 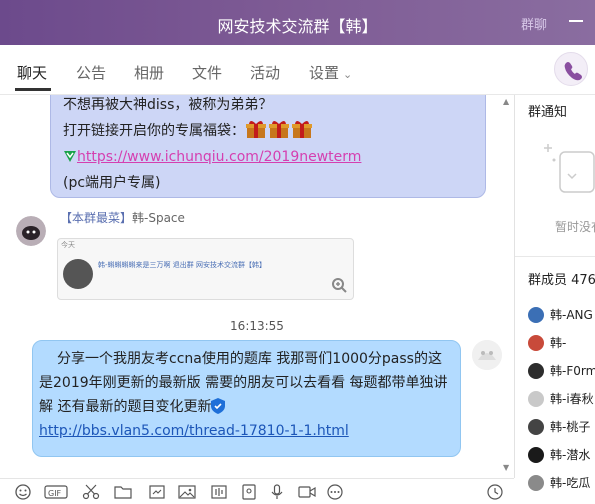 What do you see at coordinates (575, 227) in the screenshot?
I see `notice-empty-text: 暂时没有` at bounding box center [575, 227].